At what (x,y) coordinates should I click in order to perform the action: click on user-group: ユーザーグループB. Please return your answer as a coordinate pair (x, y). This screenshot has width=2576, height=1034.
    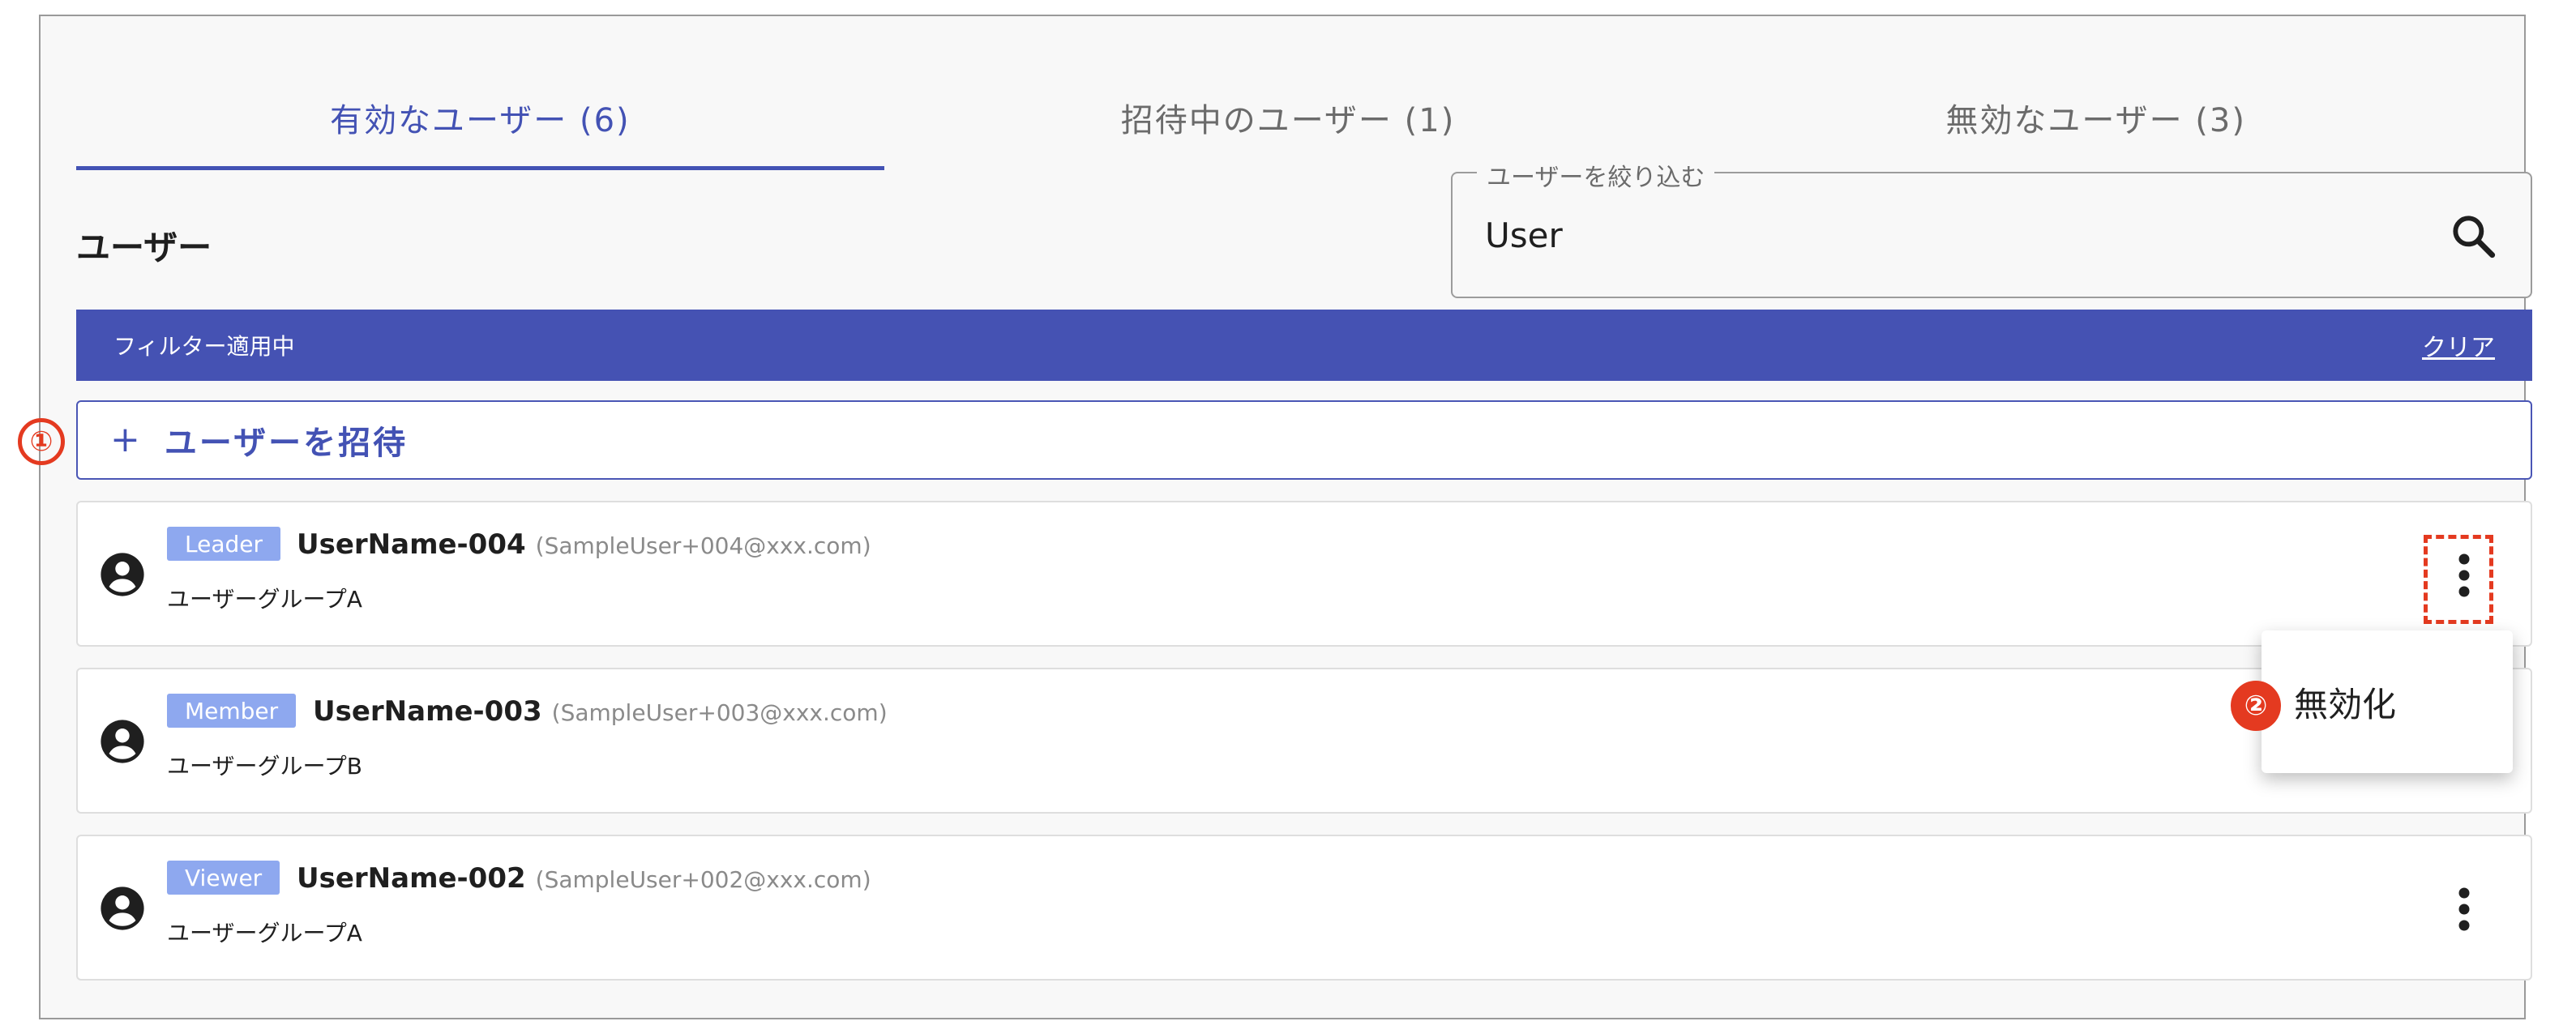
    Looking at the image, I should click on (264, 766).